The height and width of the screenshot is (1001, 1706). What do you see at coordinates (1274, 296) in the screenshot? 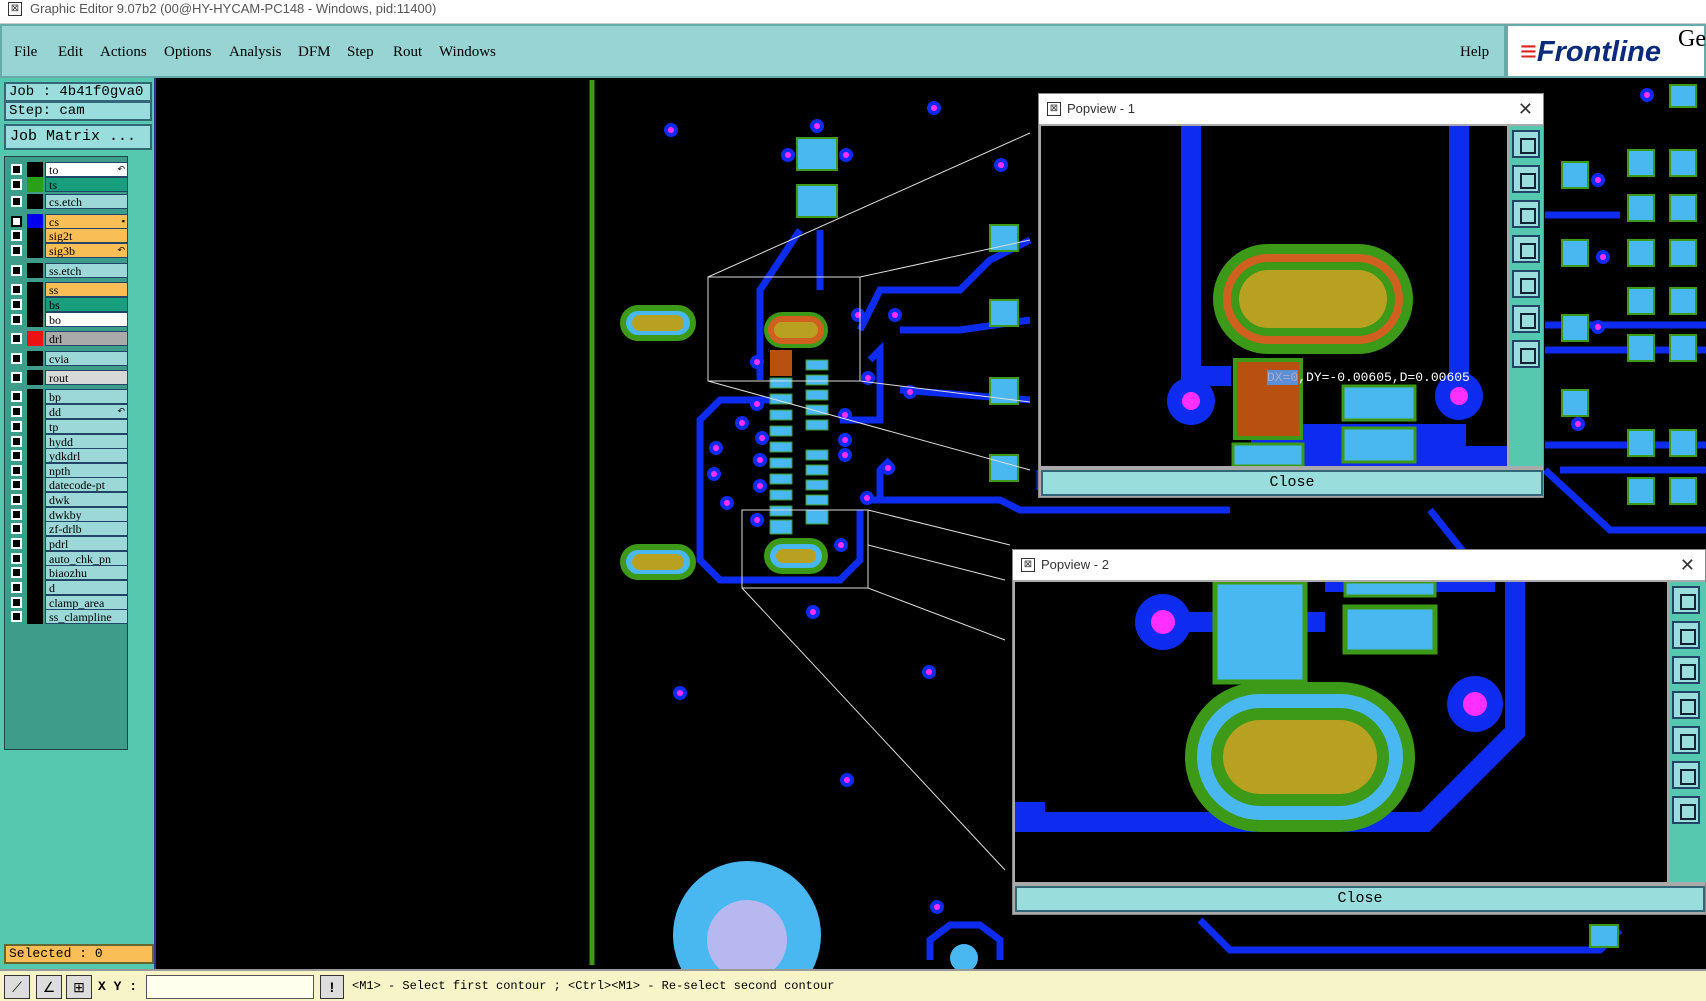
I see `popview-1-view: DX=0,DY=-0.00605,D=0.00605` at bounding box center [1274, 296].